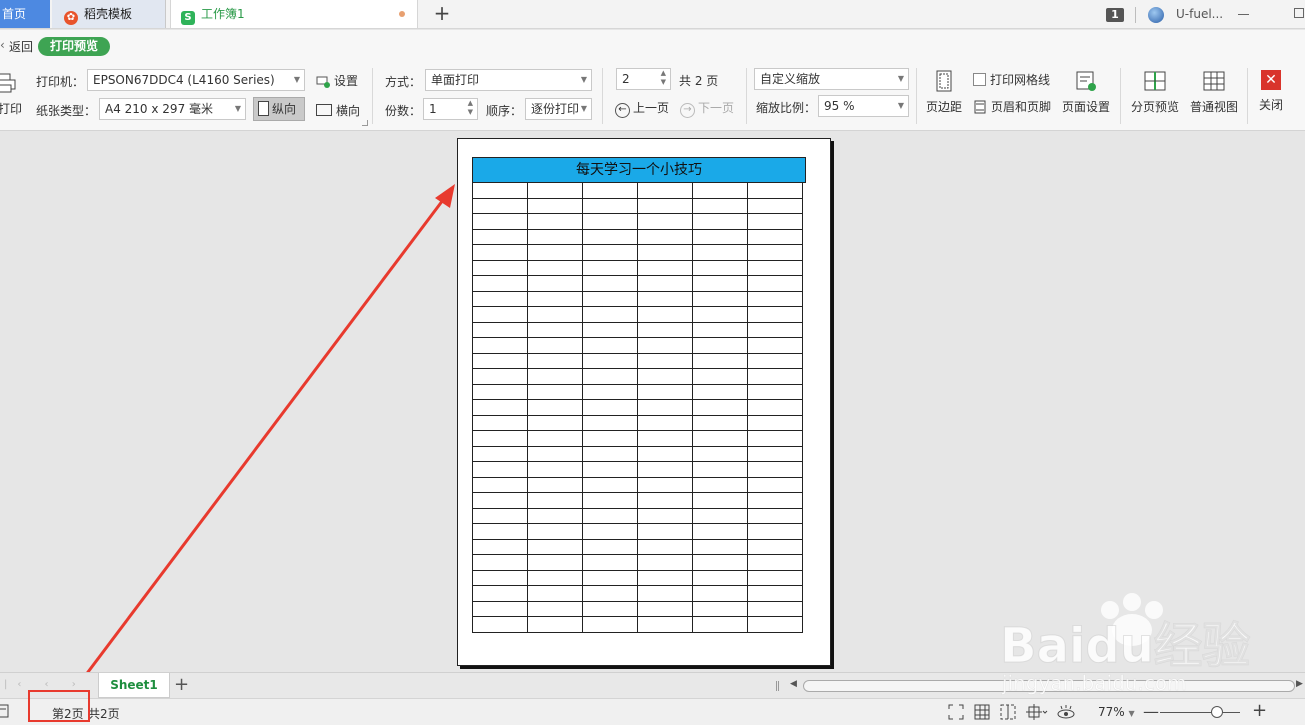  Describe the element at coordinates (4, 711) in the screenshot. I see `macro-icon` at that location.